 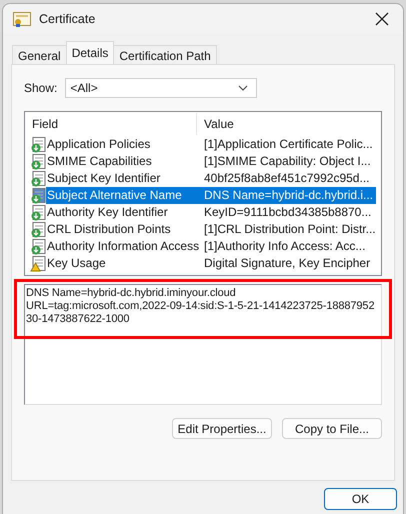 What do you see at coordinates (22, 19) in the screenshot?
I see `certificate-icon` at bounding box center [22, 19].